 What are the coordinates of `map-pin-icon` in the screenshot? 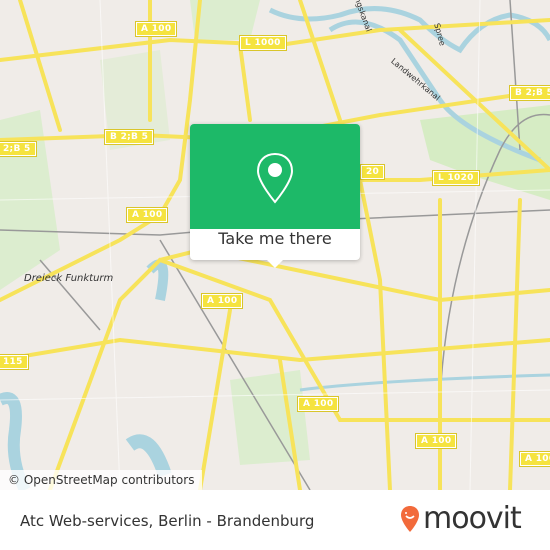 It's located at (275, 178).